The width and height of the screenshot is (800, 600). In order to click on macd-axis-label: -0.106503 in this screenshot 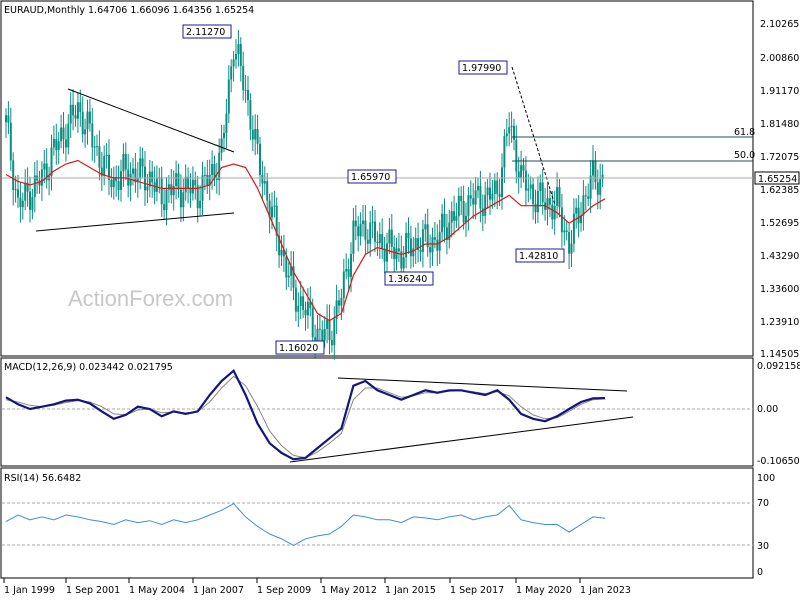, I will do `click(778, 461)`.